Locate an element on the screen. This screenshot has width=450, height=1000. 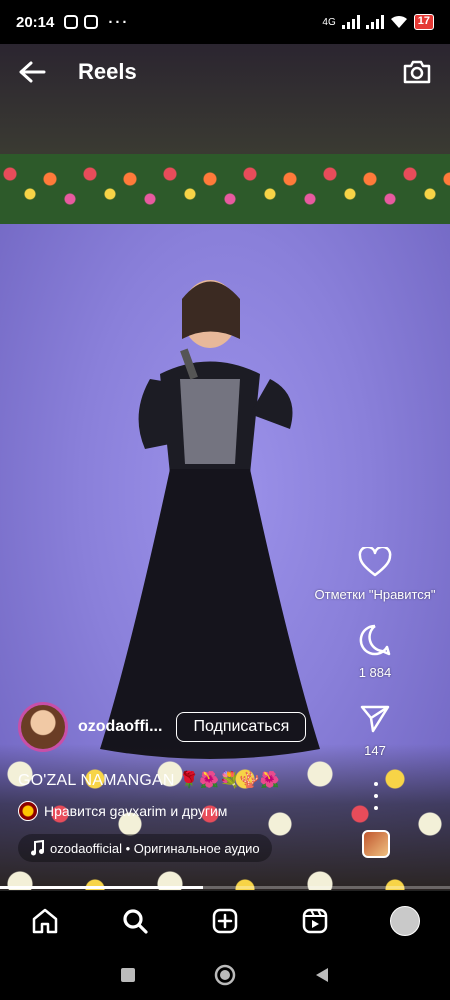
share-button is located at coordinates (375, 718).